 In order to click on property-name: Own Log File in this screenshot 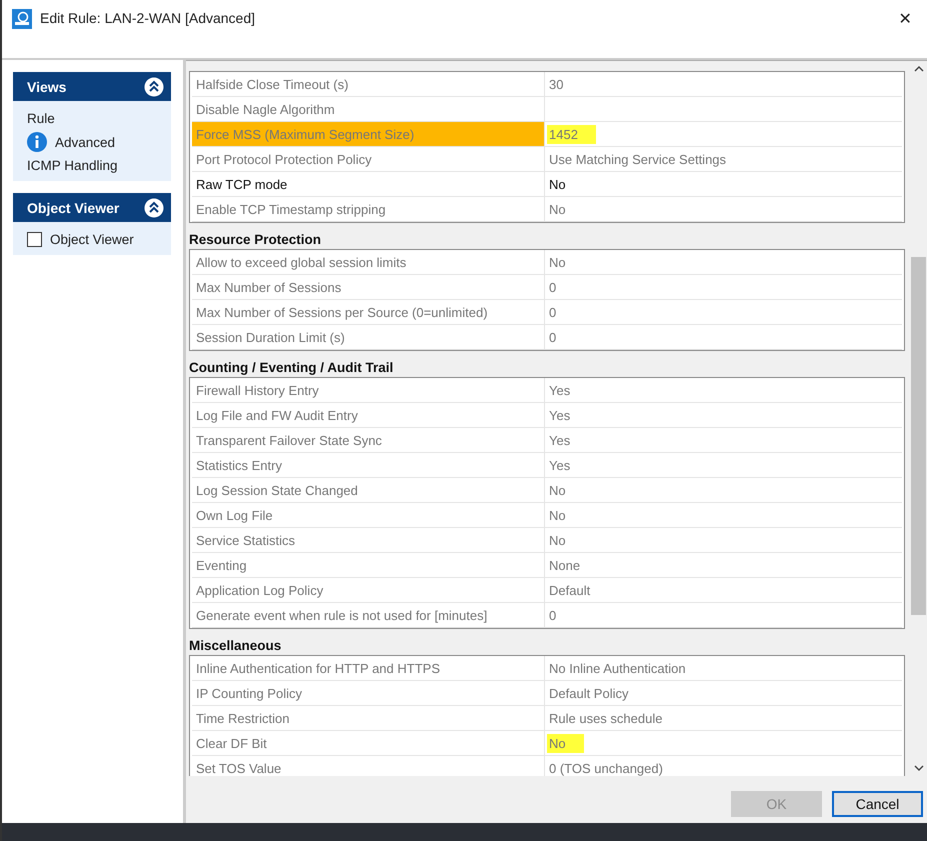, I will do `click(368, 515)`.